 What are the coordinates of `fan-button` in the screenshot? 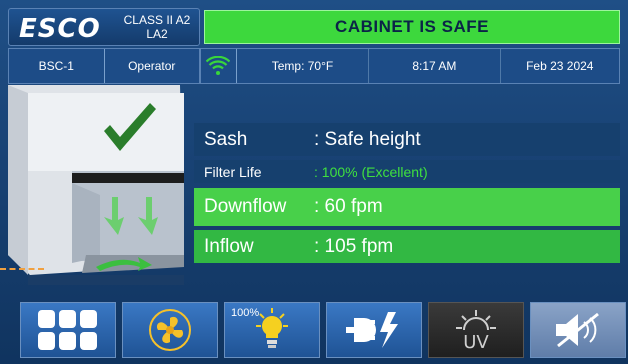 It's located at (170, 330).